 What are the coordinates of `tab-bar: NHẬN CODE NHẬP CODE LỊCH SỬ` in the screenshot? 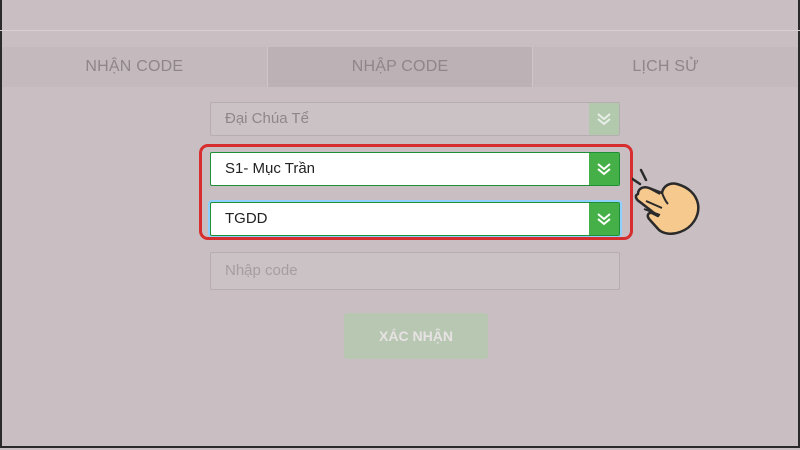 It's located at (400, 67).